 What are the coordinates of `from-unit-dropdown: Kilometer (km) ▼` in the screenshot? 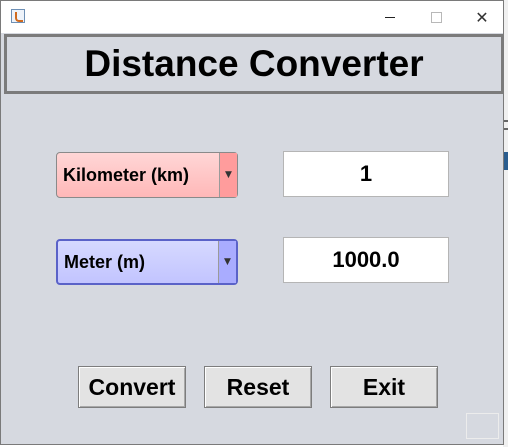 It's located at (147, 175).